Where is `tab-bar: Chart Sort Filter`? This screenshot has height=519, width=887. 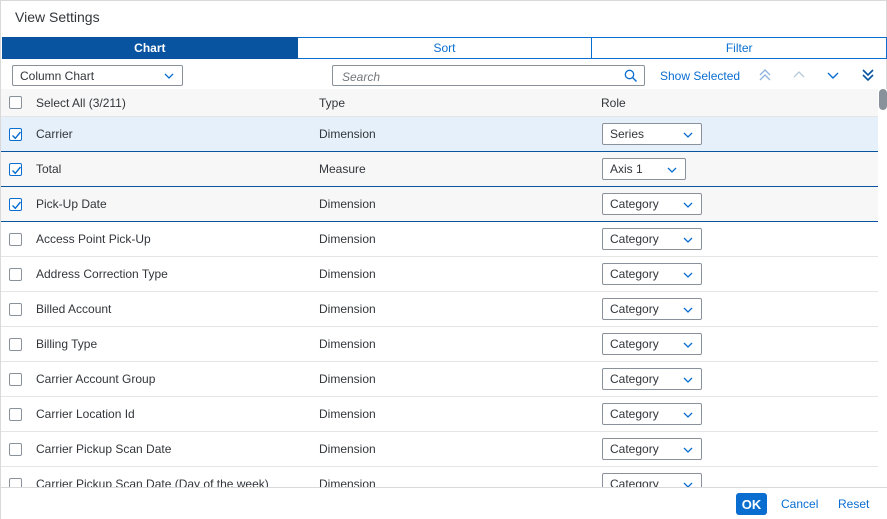
tab-bar: Chart Sort Filter is located at coordinates (444, 48).